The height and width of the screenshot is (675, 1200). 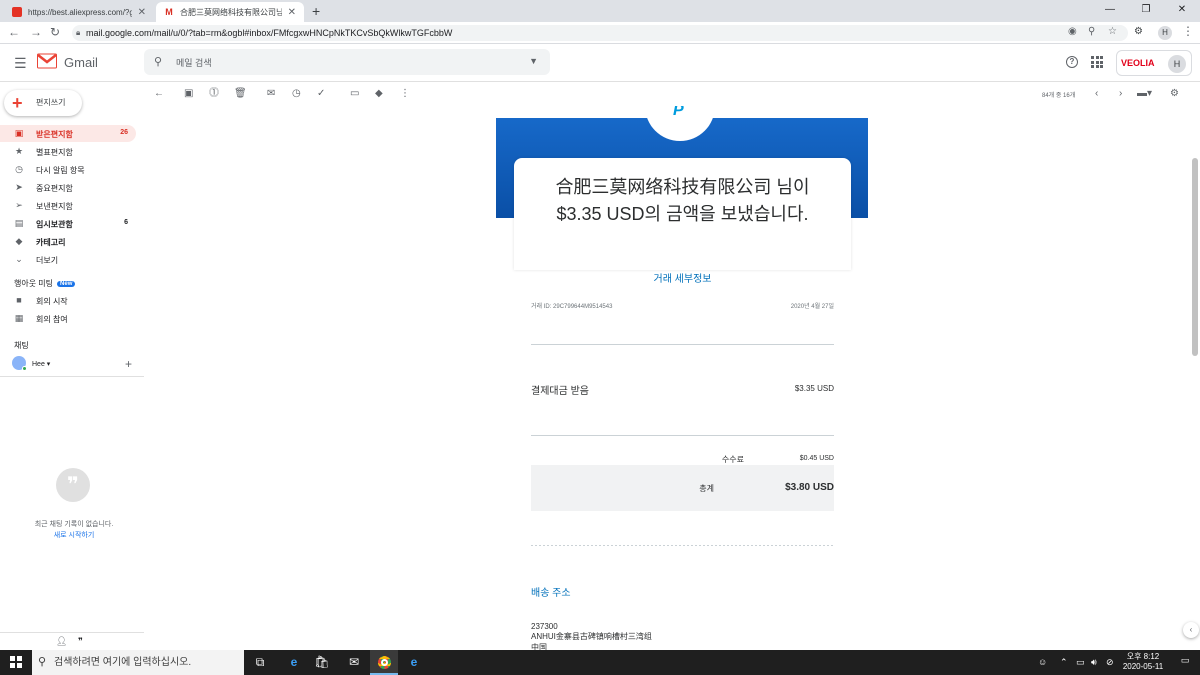 I want to click on action-center-icon: ▭, so click(x=1185, y=662).